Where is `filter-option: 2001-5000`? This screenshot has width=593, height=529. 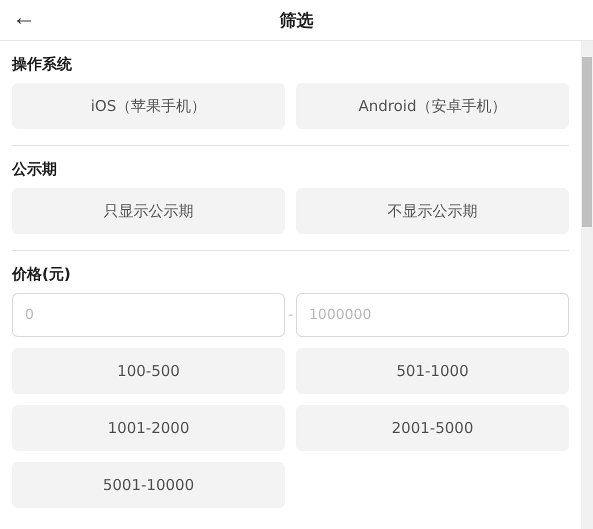 filter-option: 2001-5000 is located at coordinates (432, 428).